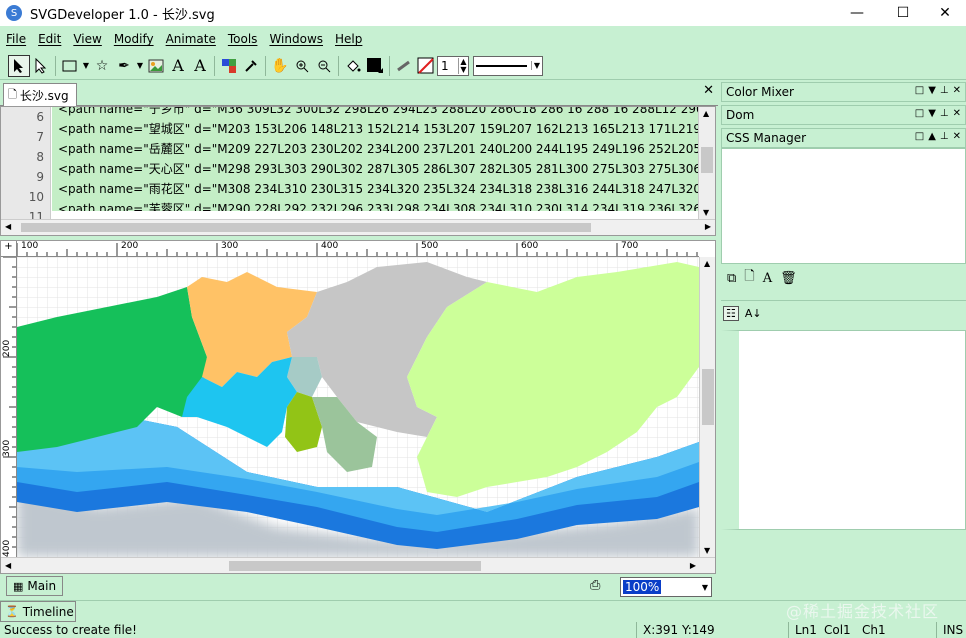  Describe the element at coordinates (753, 313) in the screenshot. I see `sort-alpha-icon: A↓` at that location.